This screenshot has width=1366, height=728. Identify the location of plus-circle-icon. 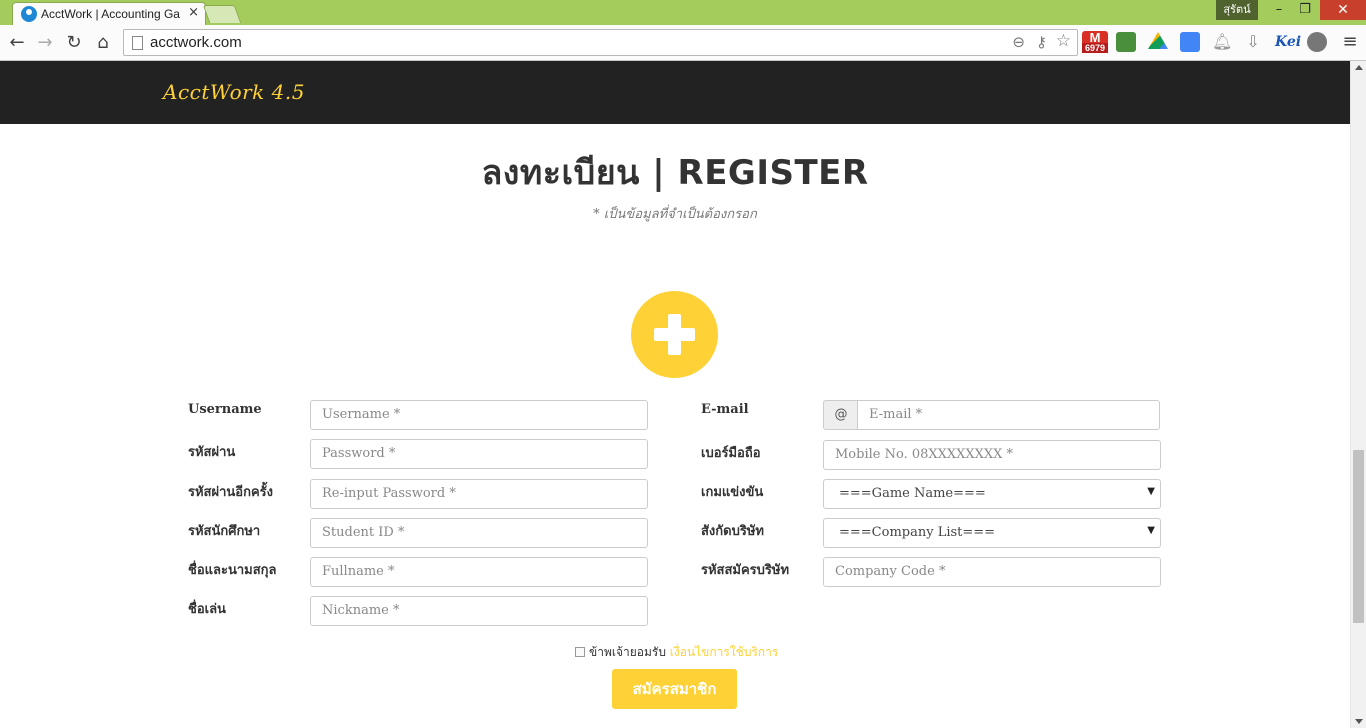
(674, 334).